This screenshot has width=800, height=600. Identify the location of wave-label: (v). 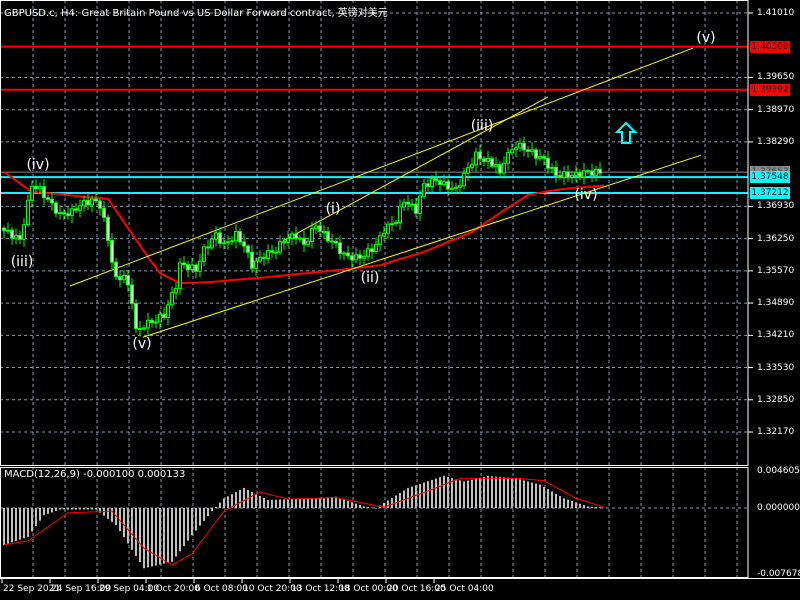
(706, 38).